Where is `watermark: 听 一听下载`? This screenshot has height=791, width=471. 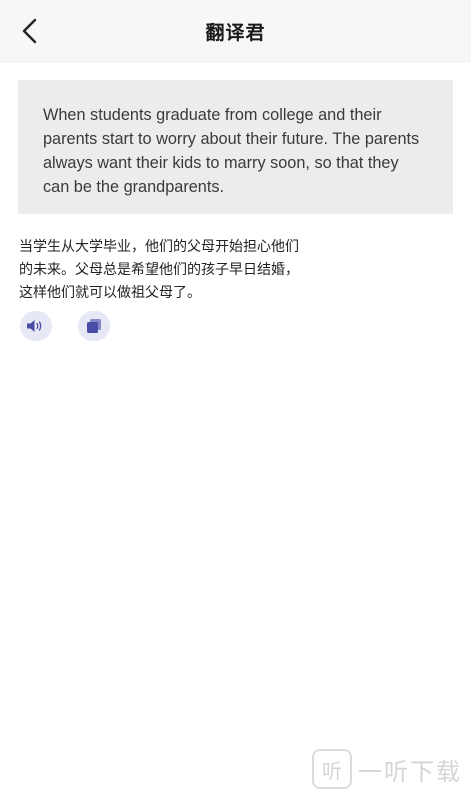 watermark: 听 一听下载 is located at coordinates (387, 769).